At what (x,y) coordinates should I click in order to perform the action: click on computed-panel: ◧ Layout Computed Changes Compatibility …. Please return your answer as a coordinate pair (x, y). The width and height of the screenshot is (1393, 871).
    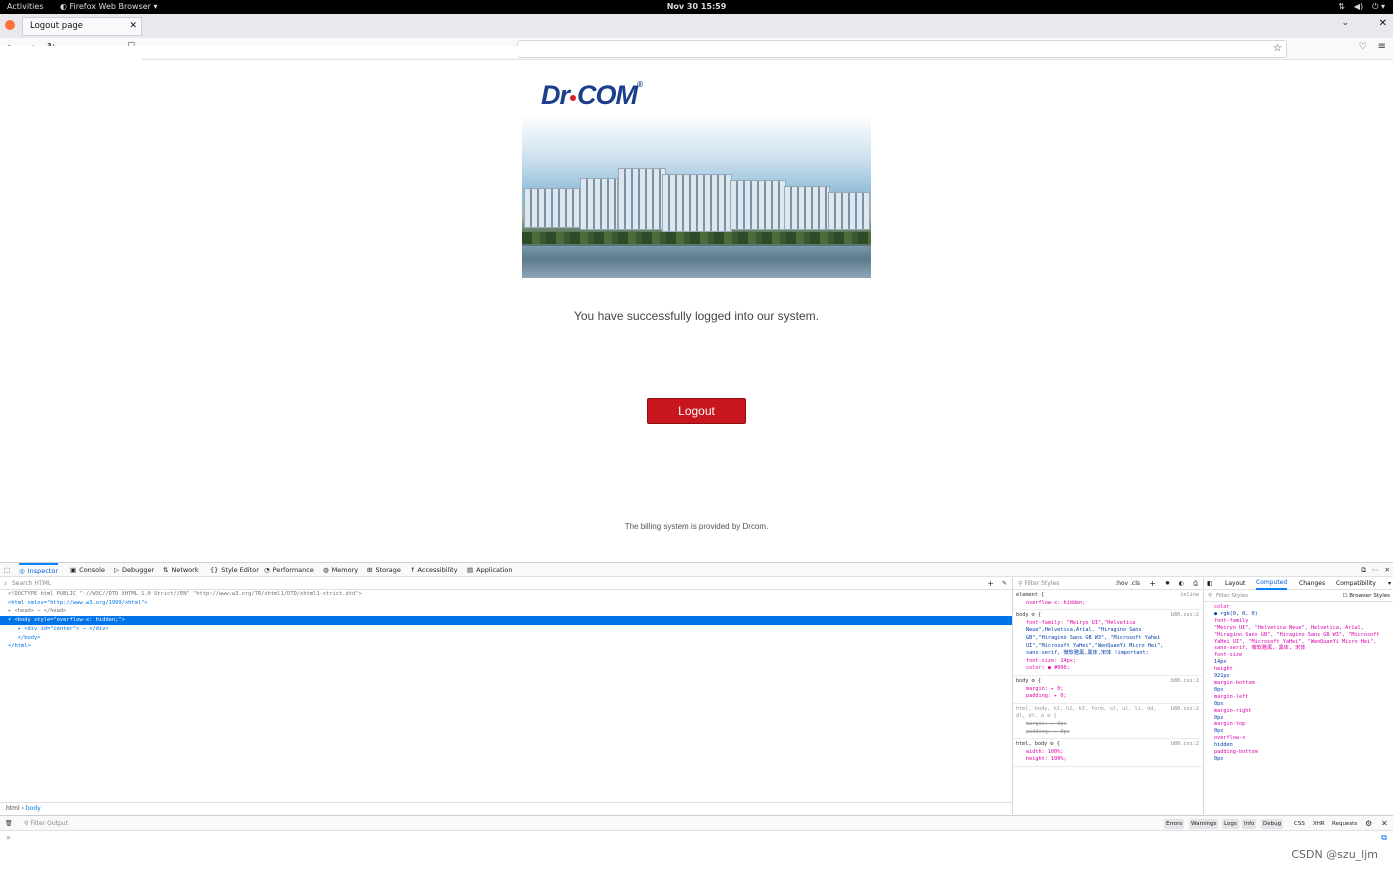
    Looking at the image, I should click on (1298, 696).